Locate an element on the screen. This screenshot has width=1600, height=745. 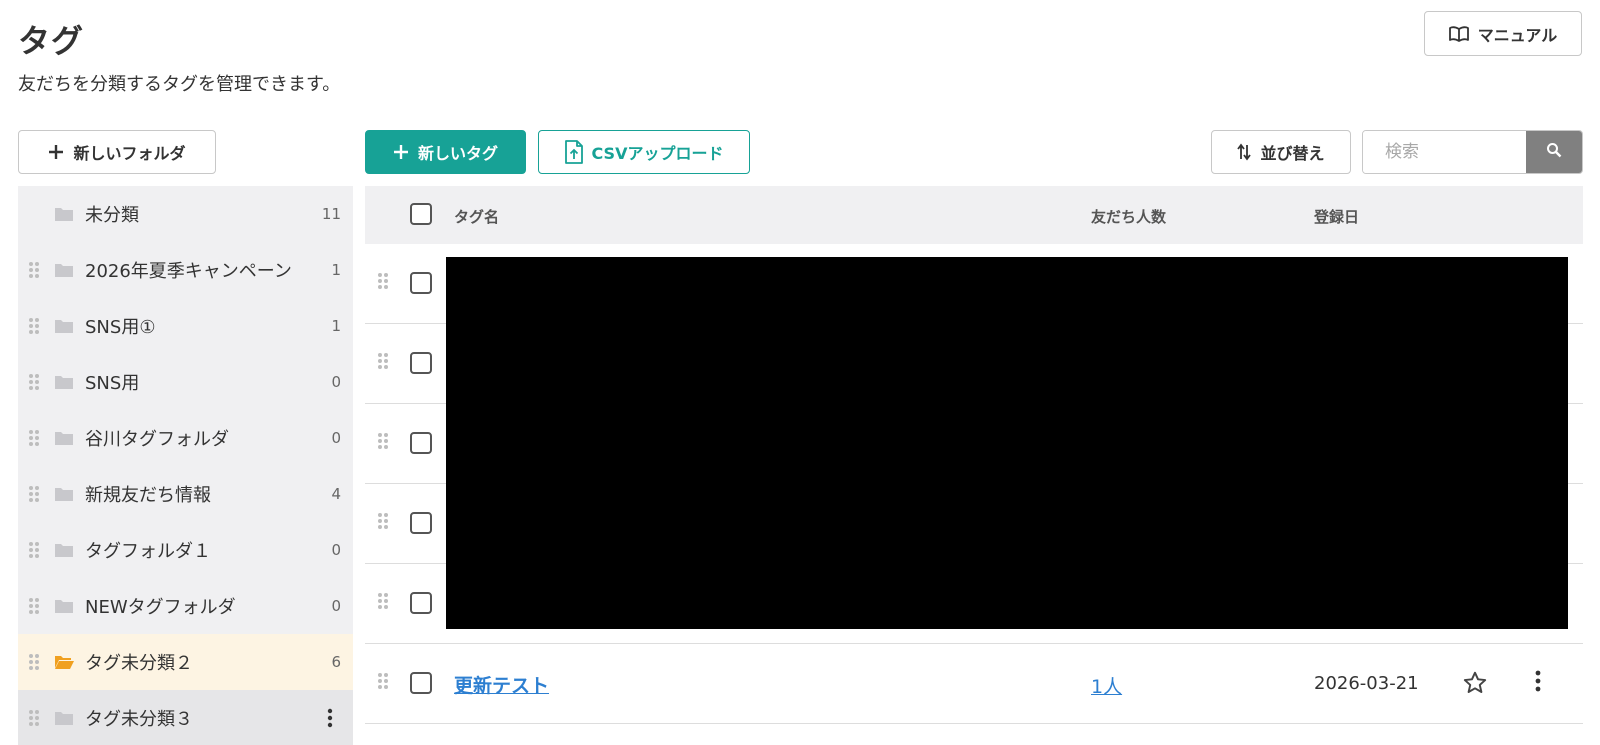
manual-button: マニュアル is located at coordinates (1503, 33).